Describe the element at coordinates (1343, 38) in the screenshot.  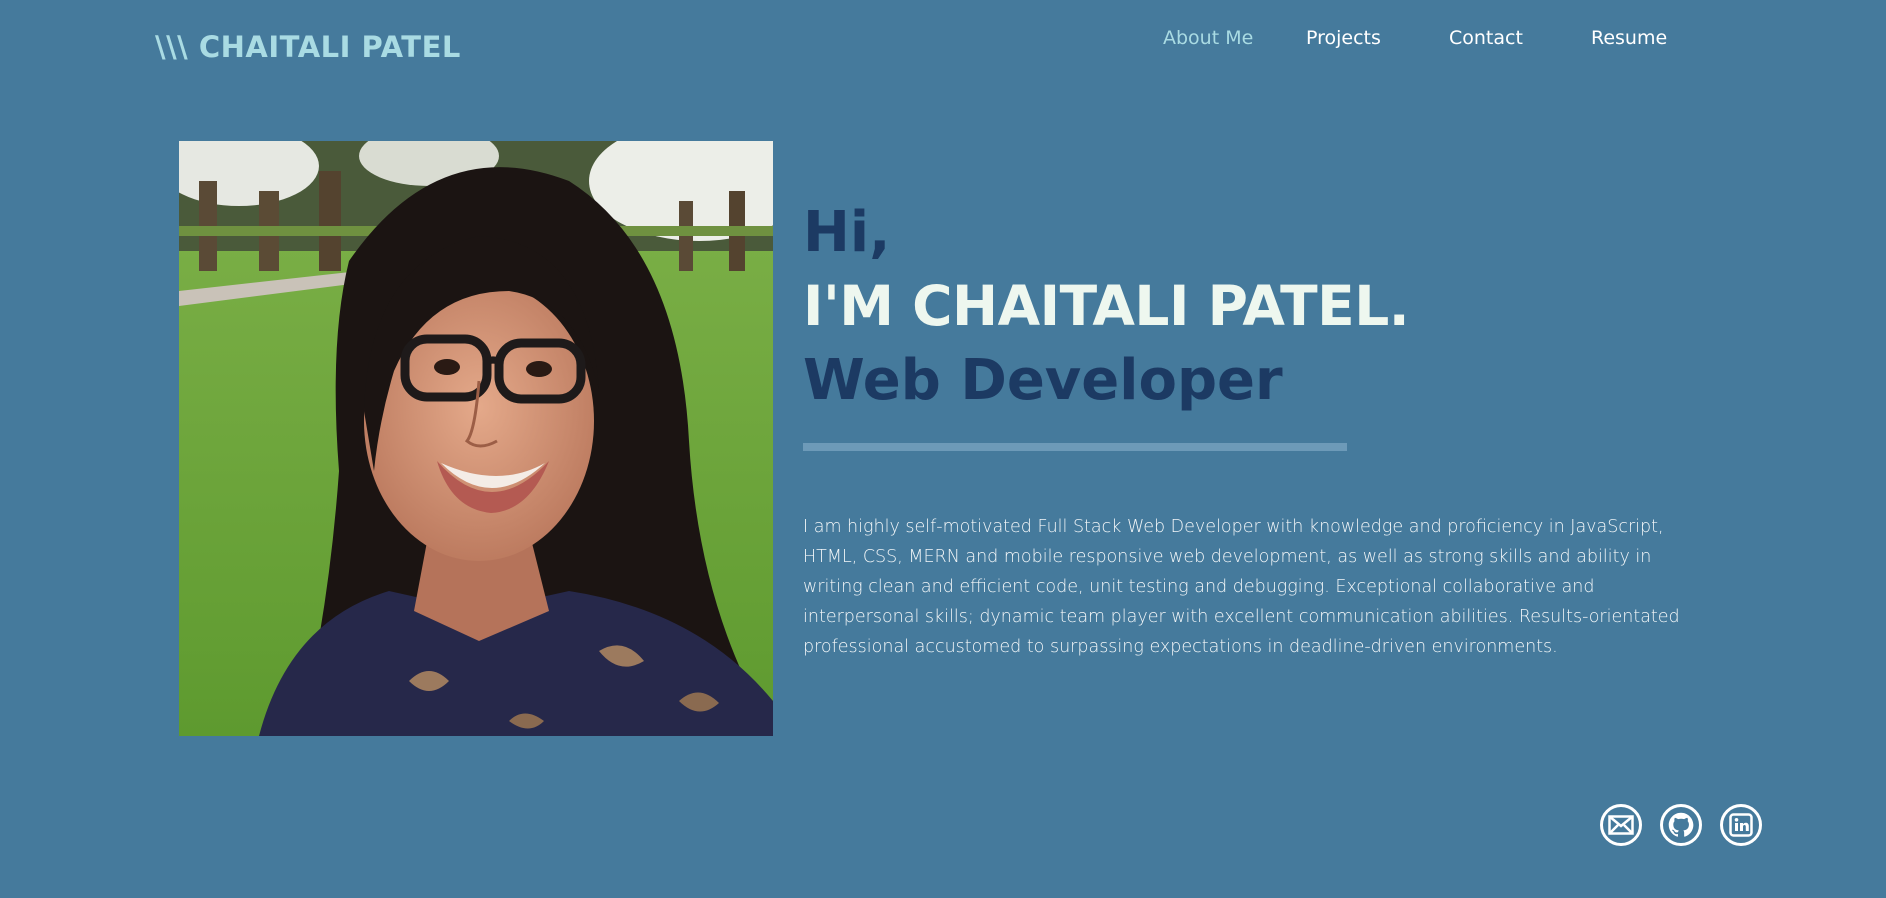
I see `nav-projects: Projects` at that location.